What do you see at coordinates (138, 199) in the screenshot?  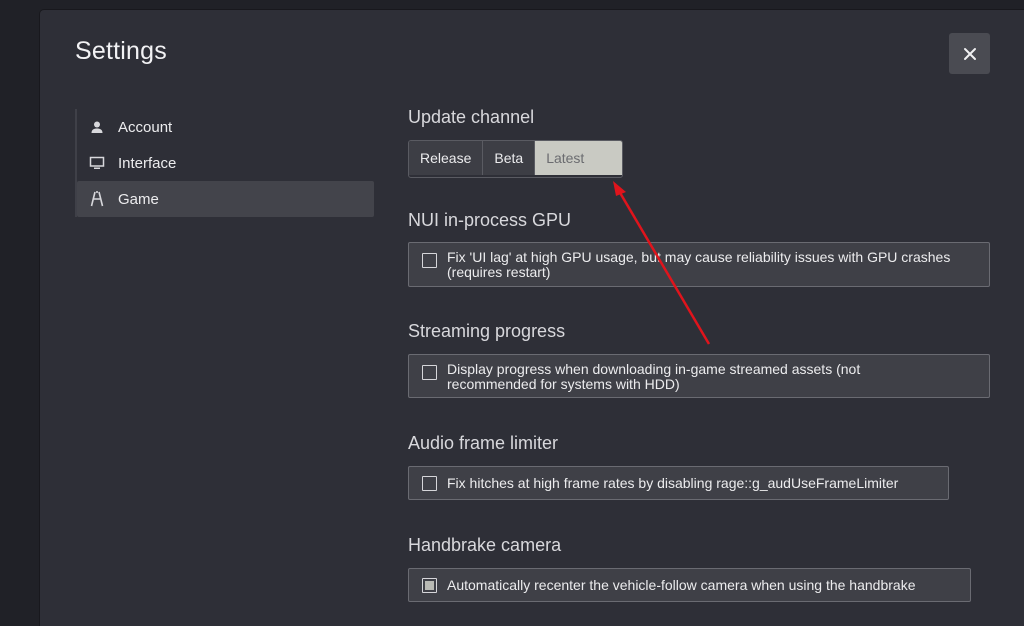 I see `sidebar-item-label: Game` at bounding box center [138, 199].